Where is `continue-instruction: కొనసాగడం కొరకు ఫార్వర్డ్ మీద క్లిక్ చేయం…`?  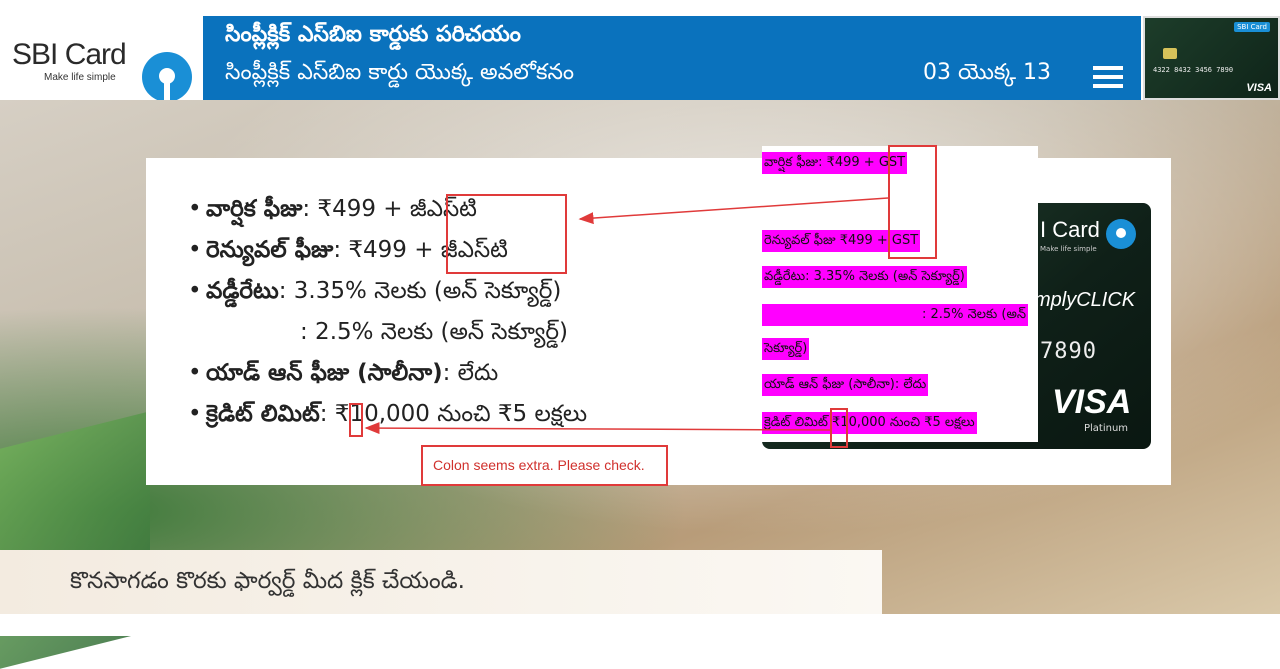 continue-instruction: కొనసాగడం కొరకు ఫార్వర్డ్ మీద క్లిక్ చేయం… is located at coordinates (267, 581).